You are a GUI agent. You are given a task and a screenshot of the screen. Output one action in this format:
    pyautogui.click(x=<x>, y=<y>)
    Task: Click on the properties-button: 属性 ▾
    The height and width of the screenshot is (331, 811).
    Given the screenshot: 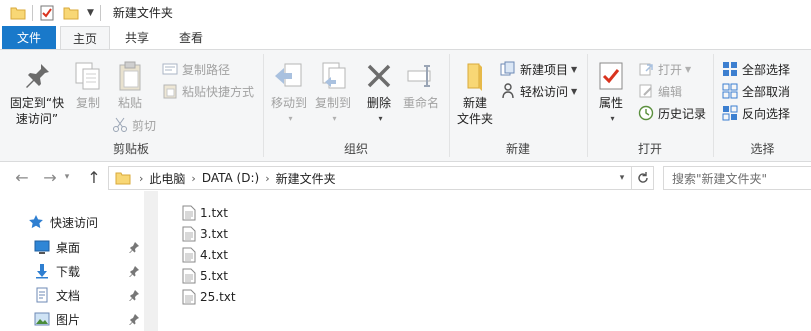 What is the action you would take?
    pyautogui.click(x=611, y=93)
    